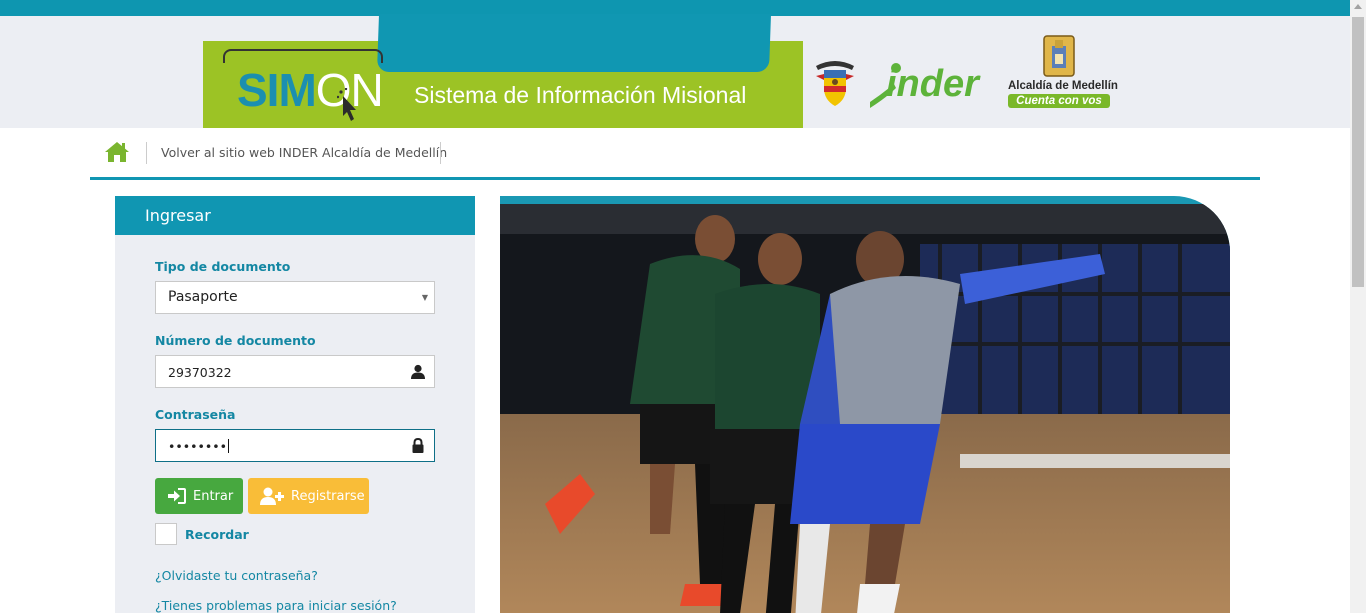 Image resolution: width=1366 pixels, height=613 pixels. What do you see at coordinates (418, 445) in the screenshot?
I see `lock-icon` at bounding box center [418, 445].